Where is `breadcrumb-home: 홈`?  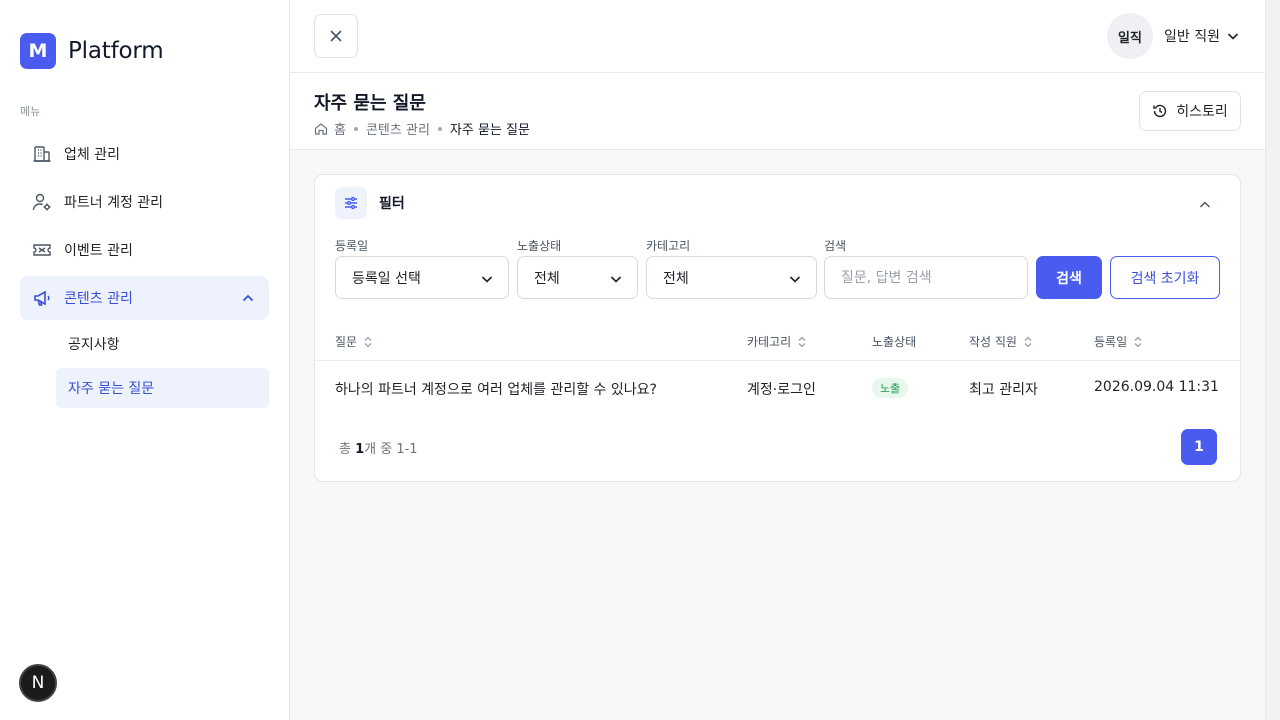 breadcrumb-home: 홈 is located at coordinates (340, 128).